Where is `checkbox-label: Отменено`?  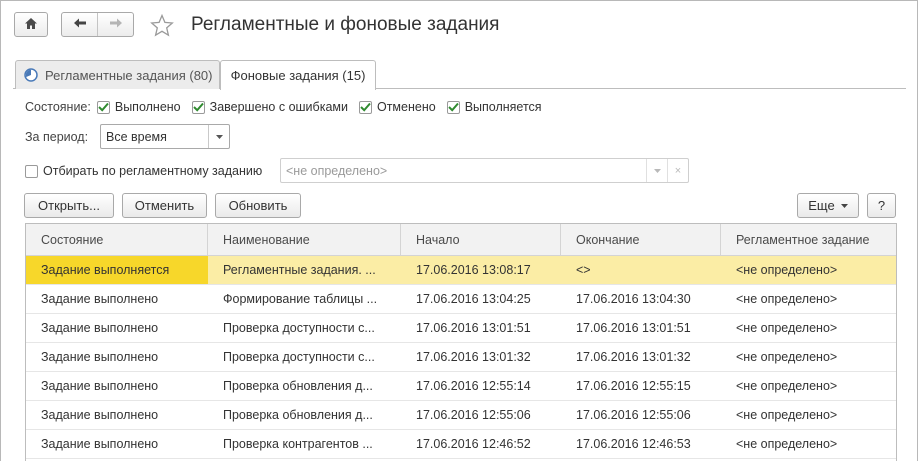 checkbox-label: Отменено is located at coordinates (406, 107).